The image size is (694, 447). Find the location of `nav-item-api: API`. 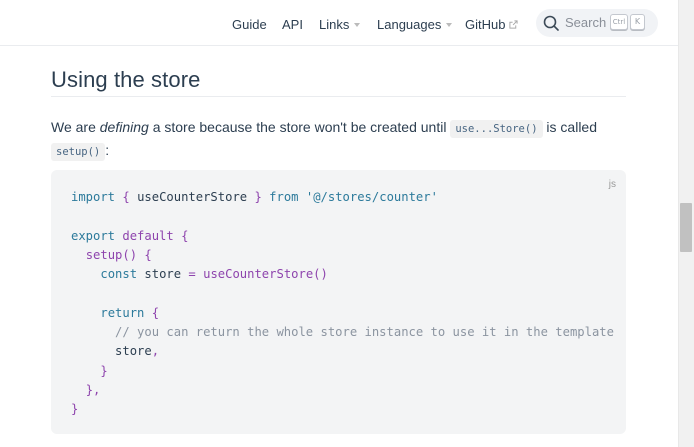

nav-item-api: API is located at coordinates (292, 25).